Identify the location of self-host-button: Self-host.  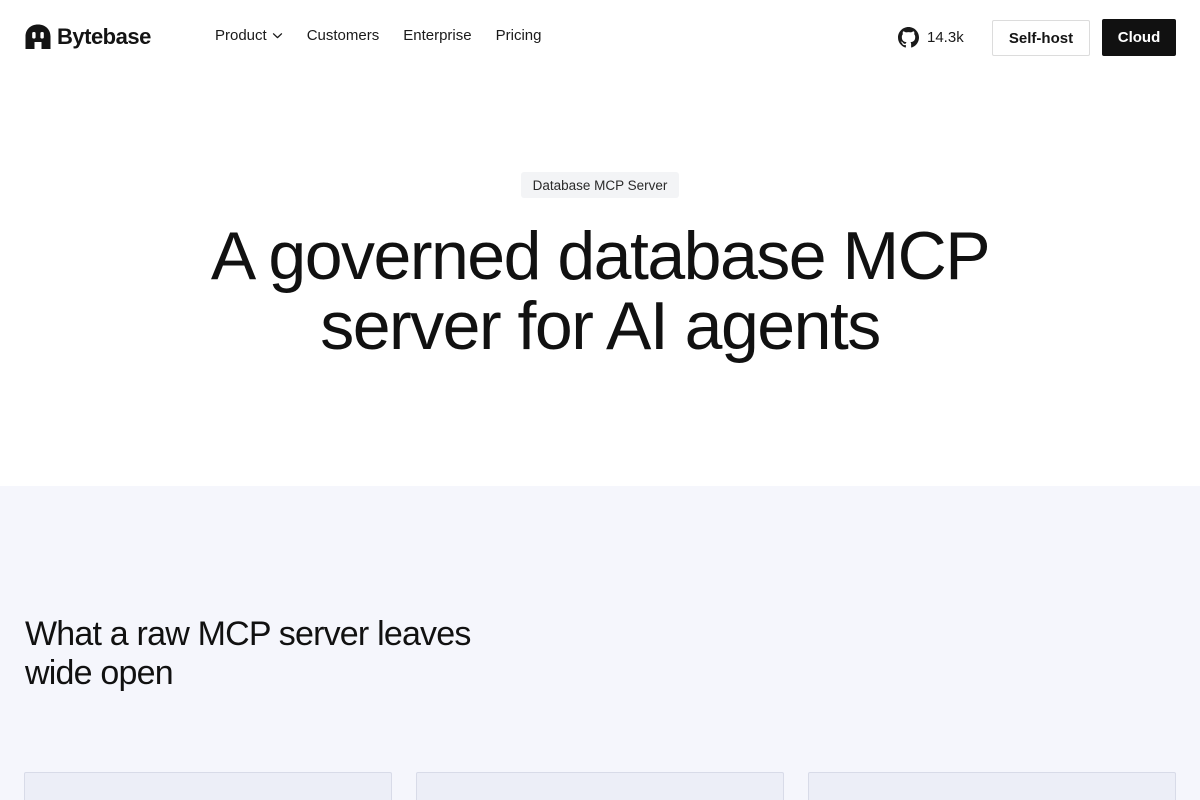
(1041, 38).